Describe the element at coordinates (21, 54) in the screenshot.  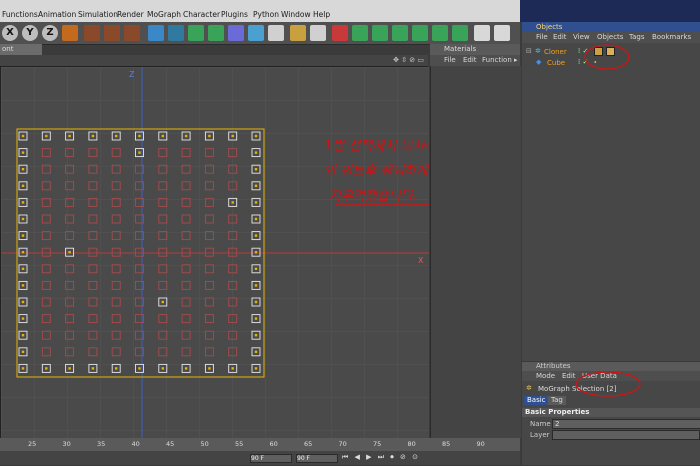
I see `content-browser-tab: ont Browser` at that location.